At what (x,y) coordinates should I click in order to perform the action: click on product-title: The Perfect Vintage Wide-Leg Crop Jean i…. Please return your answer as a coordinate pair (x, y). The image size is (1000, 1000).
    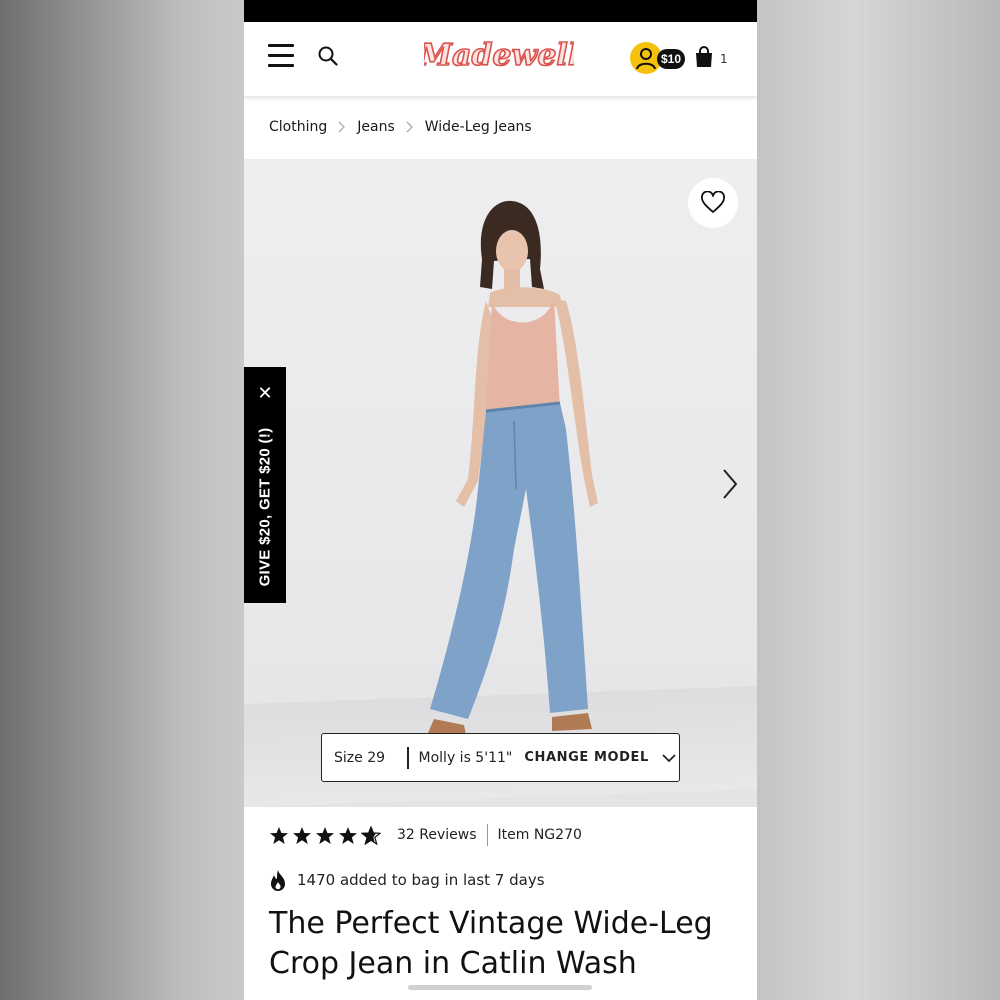
    Looking at the image, I should click on (491, 943).